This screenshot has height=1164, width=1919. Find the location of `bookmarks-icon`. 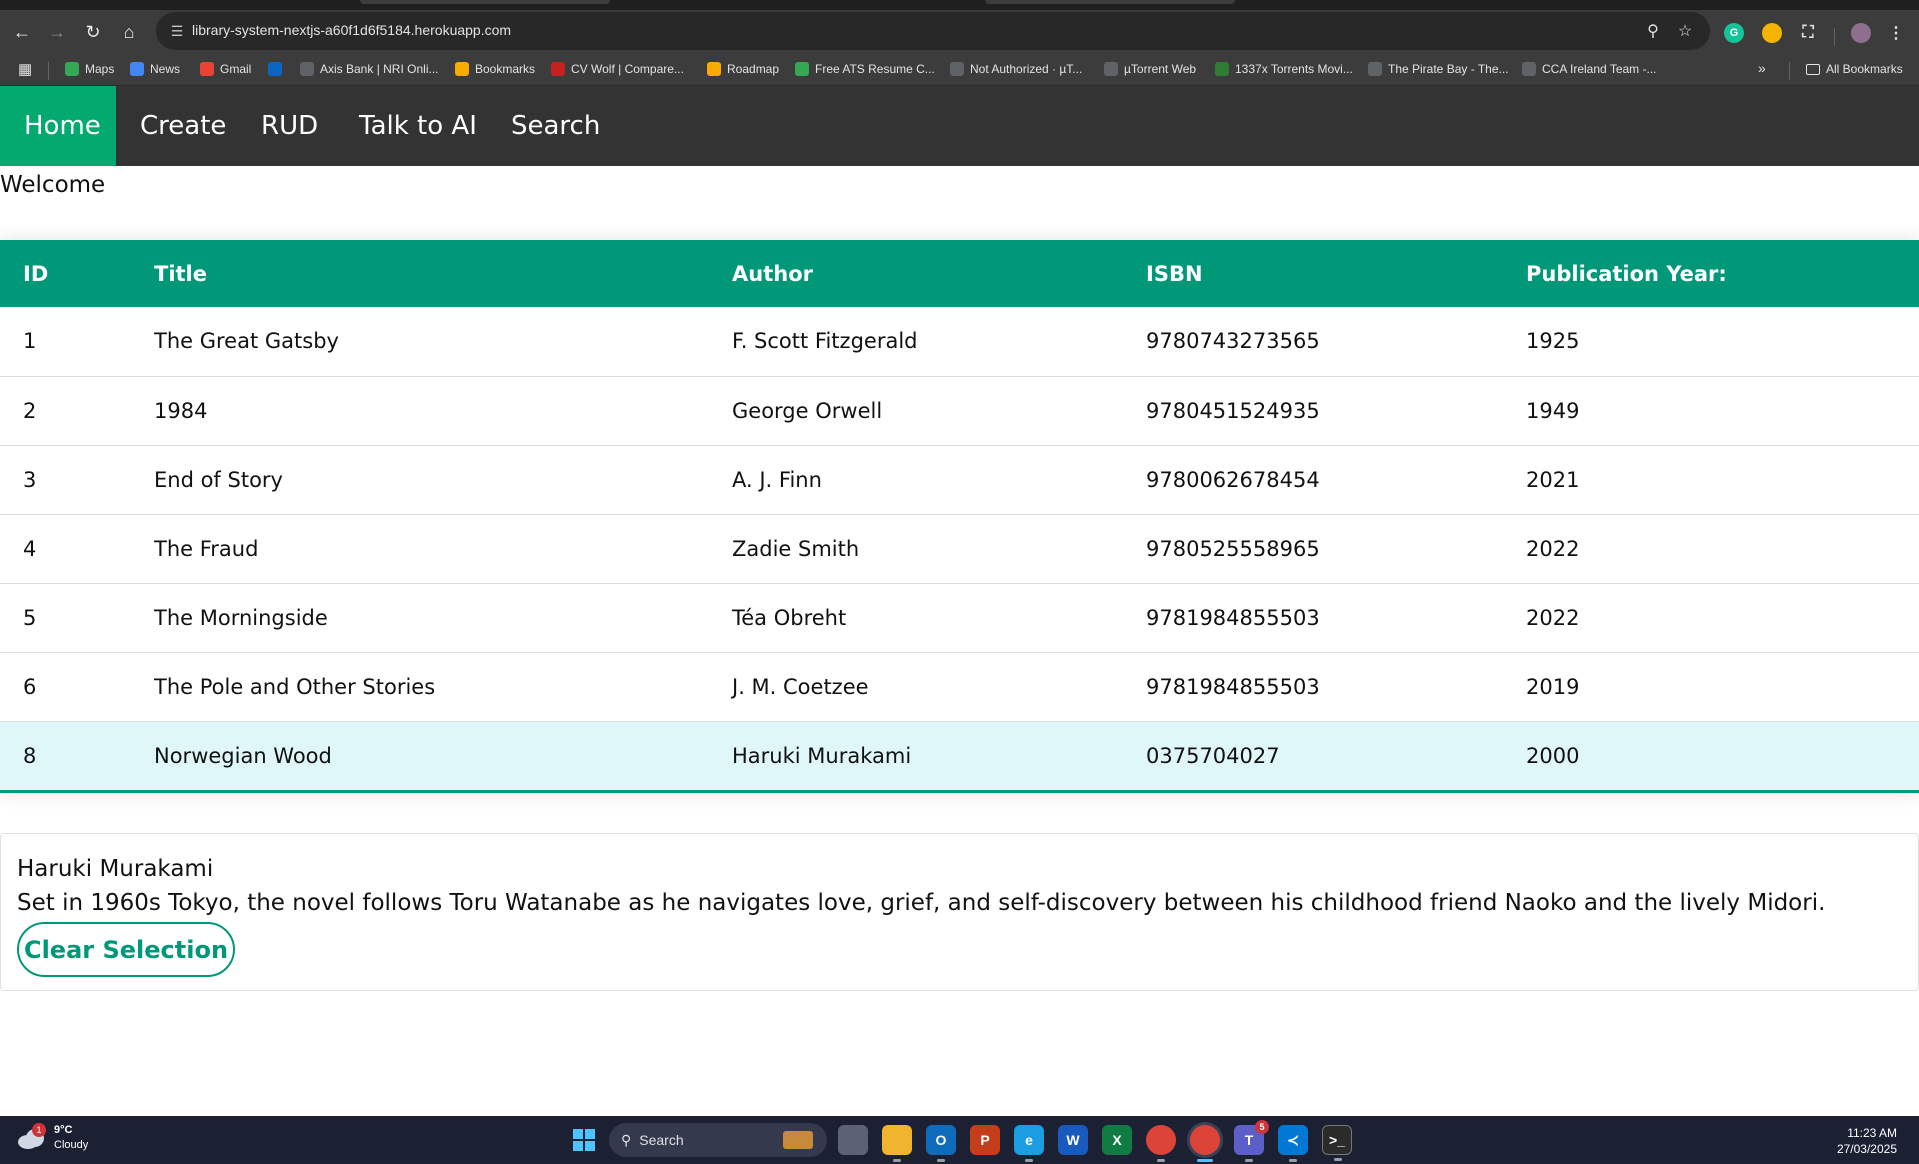

bookmarks-icon is located at coordinates (462, 69).